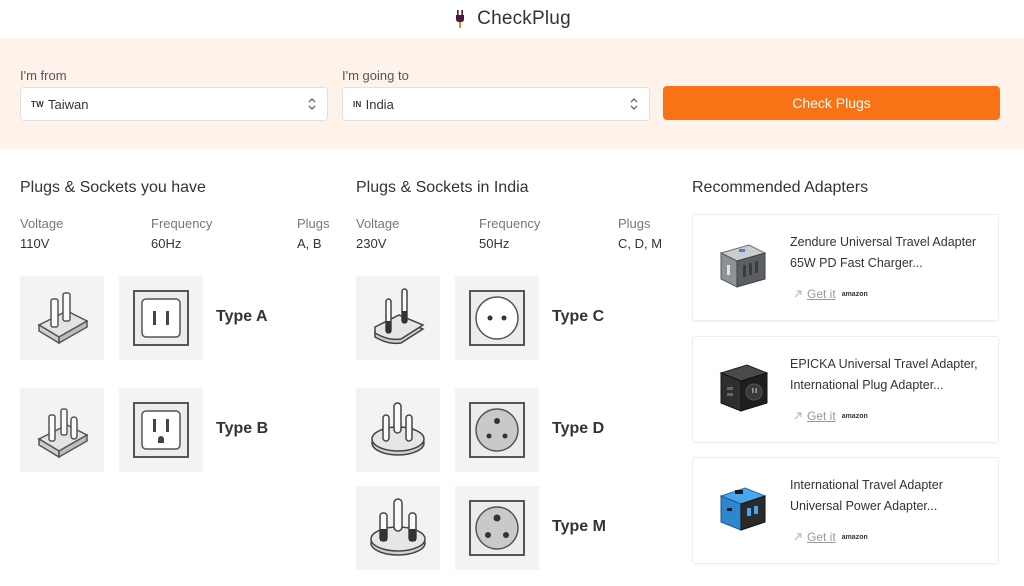 The width and height of the screenshot is (1024, 586). I want to click on type-m-socket-icon, so click(497, 528).